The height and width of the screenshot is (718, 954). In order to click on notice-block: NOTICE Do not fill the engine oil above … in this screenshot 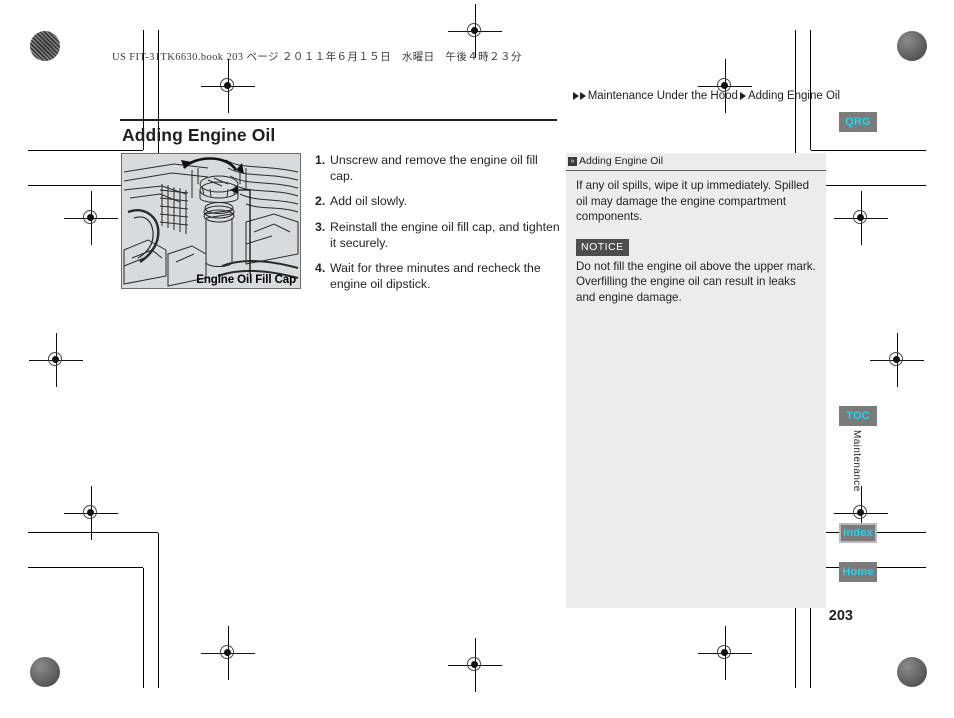, I will do `click(696, 272)`.